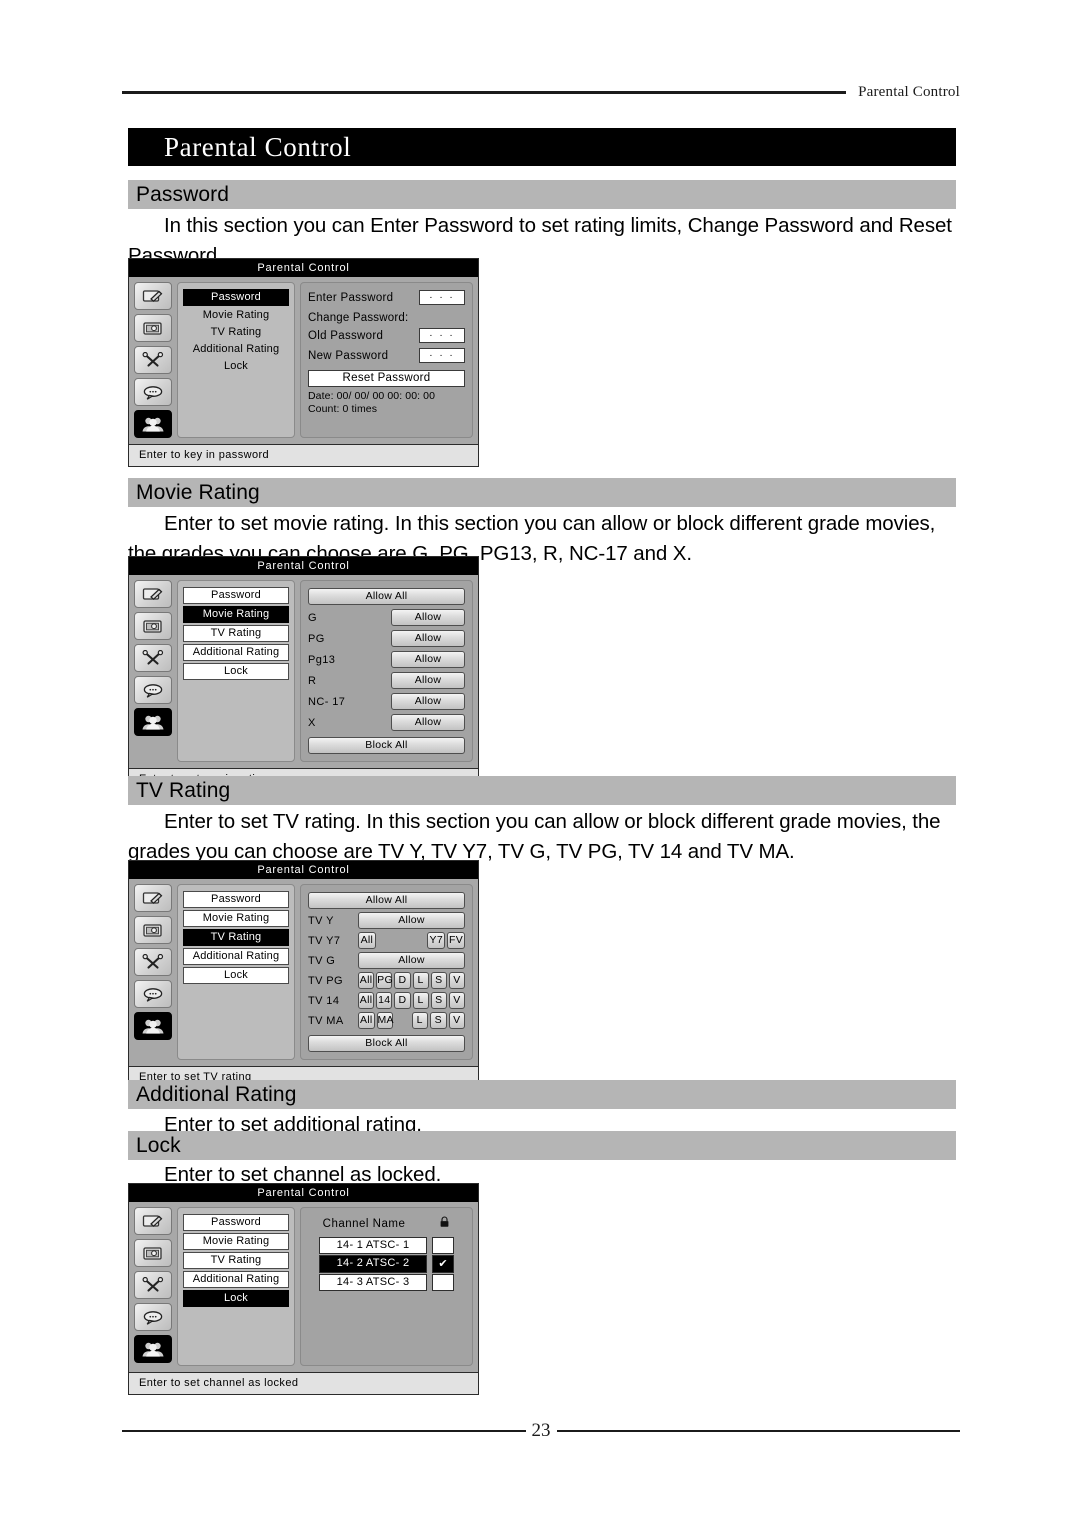 This screenshot has height=1514, width=1080. What do you see at coordinates (443, 1264) in the screenshot?
I see `channel-lock-checkbox: ✔` at bounding box center [443, 1264].